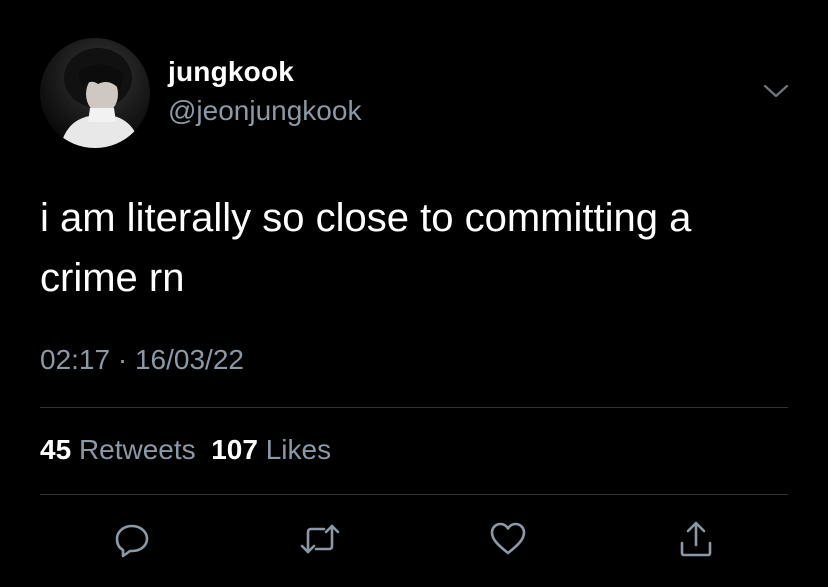  Describe the element at coordinates (298, 449) in the screenshot. I see `likes-label: Likes` at that location.